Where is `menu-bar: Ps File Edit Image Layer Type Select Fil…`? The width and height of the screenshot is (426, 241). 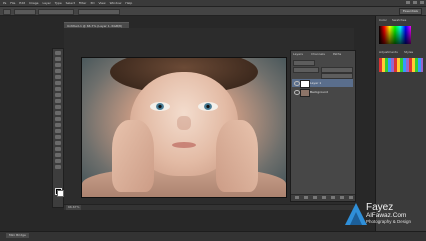 menu-bar: Ps File Edit Image Layer Type Select Fil… is located at coordinates (213, 3).